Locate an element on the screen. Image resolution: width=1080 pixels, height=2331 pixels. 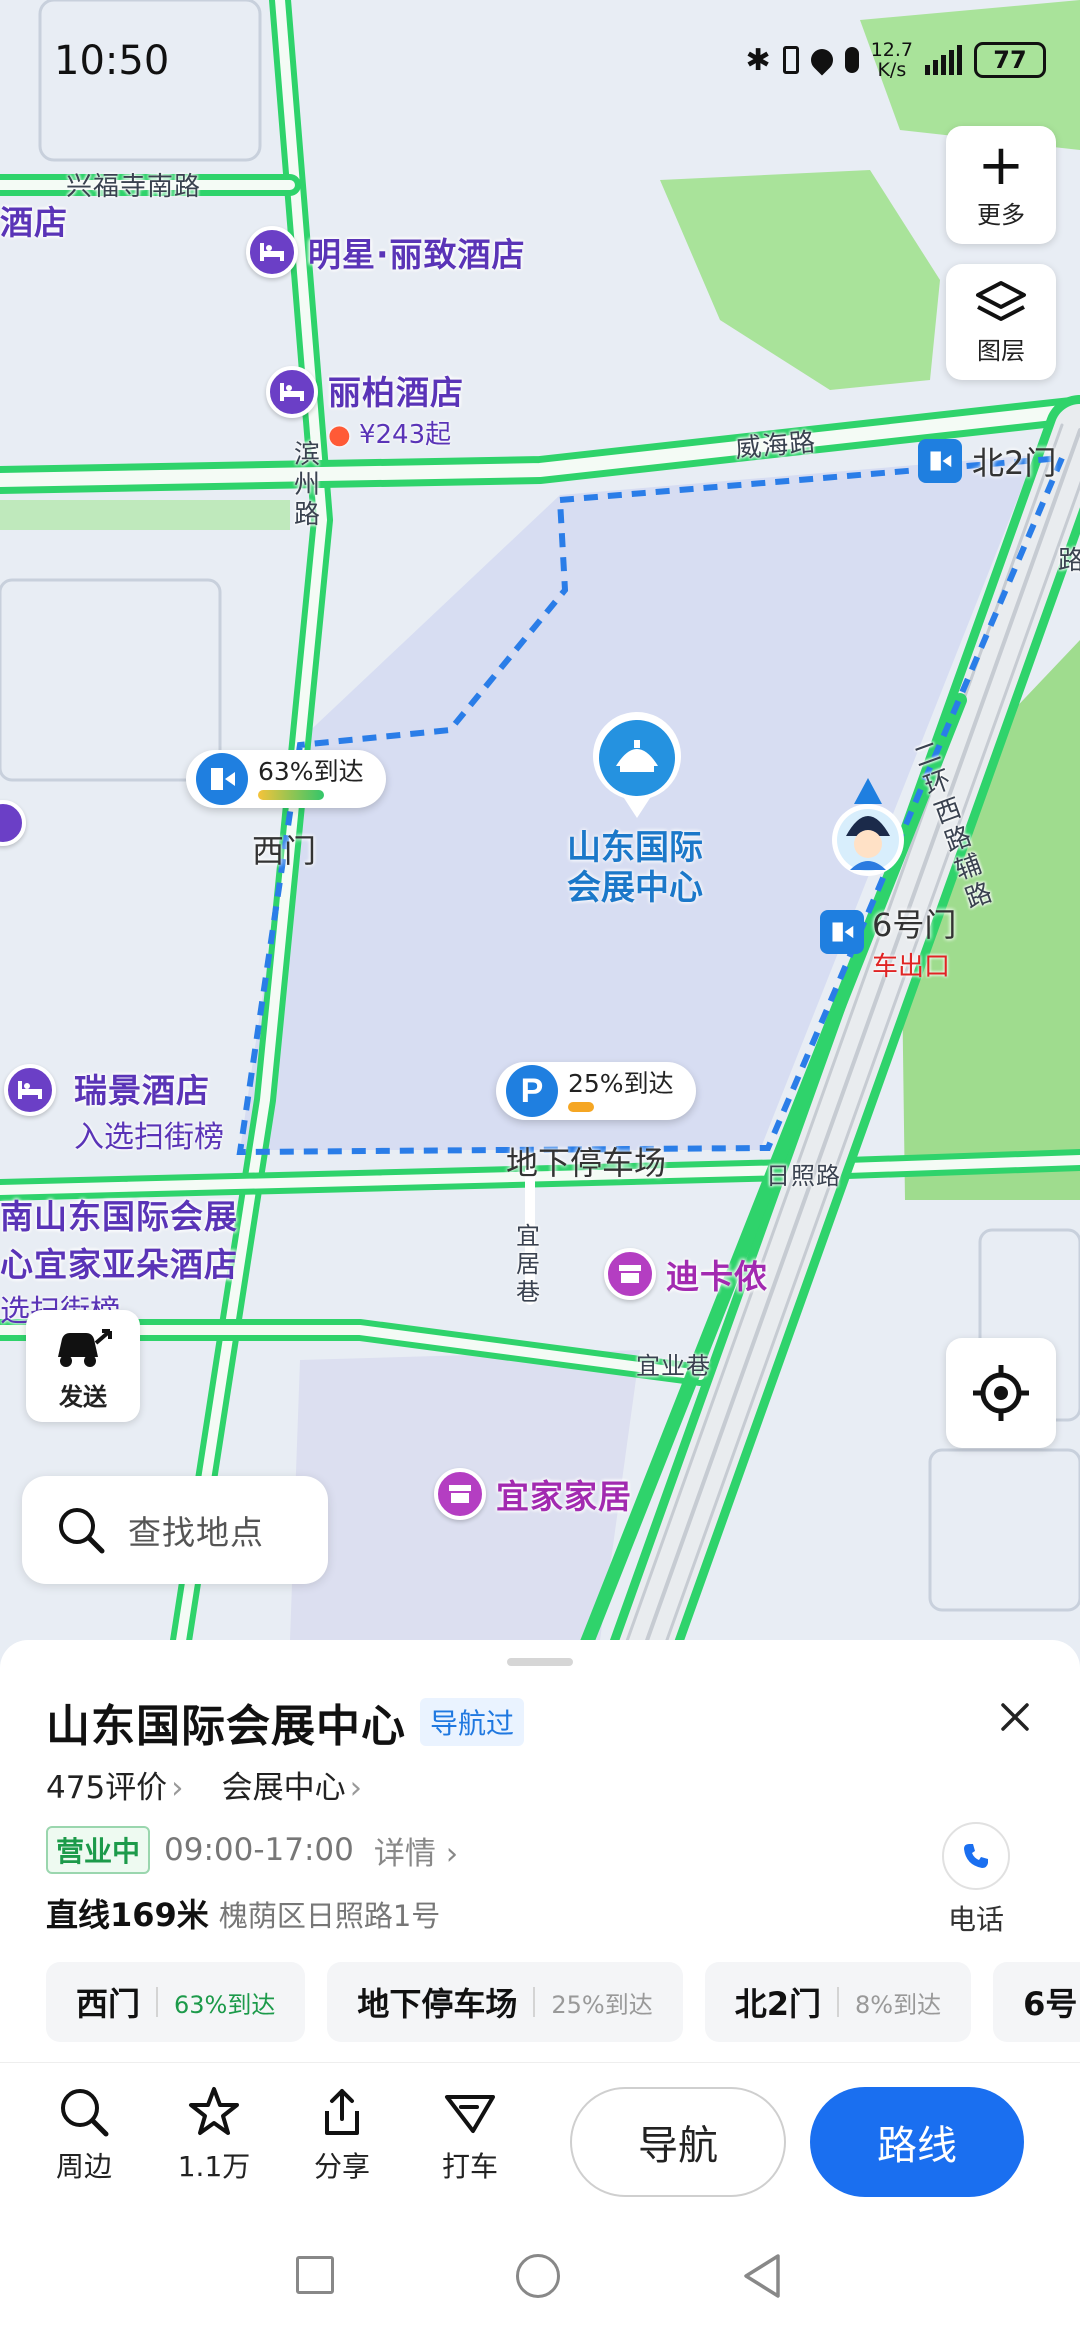
entrance-chip-gate6: 6号 is located at coordinates (1036, 2002).